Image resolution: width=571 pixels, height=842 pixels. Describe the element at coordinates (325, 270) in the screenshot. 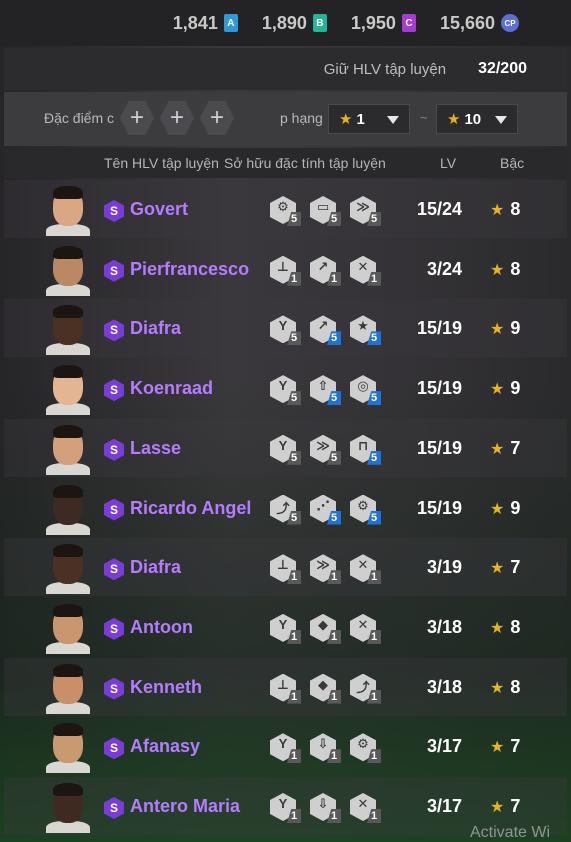

I see `sprint-icon: ↗ 1` at that location.